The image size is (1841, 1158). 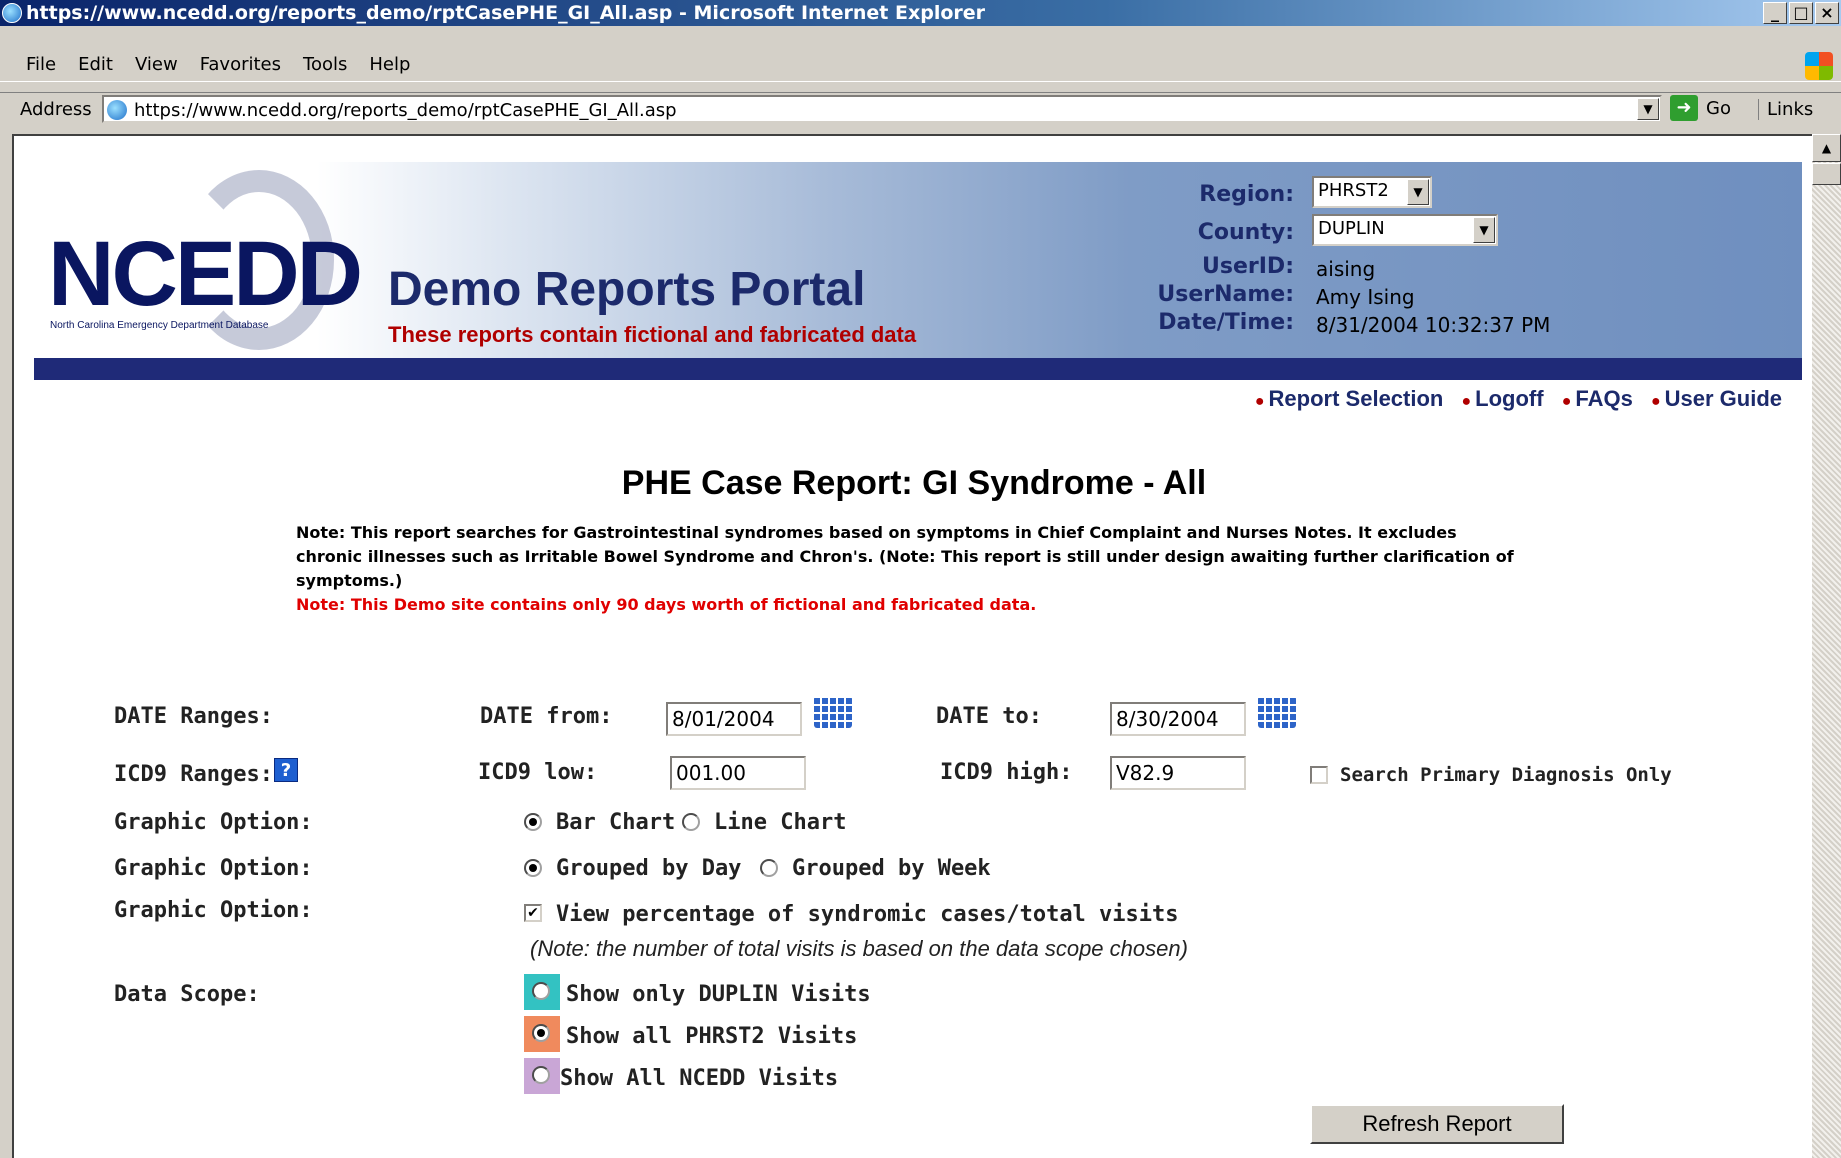 I want to click on line-chart-radio, so click(x=691, y=822).